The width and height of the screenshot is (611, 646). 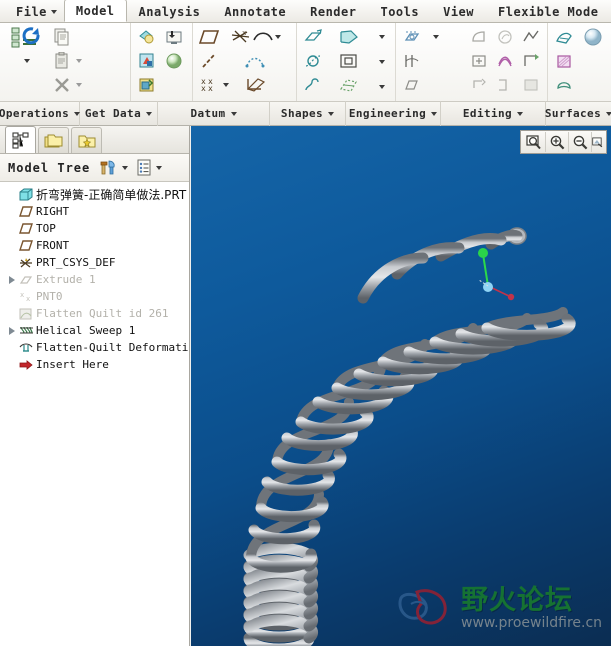 What do you see at coordinates (381, 87) in the screenshot?
I see `boundary-dropdown` at bounding box center [381, 87].